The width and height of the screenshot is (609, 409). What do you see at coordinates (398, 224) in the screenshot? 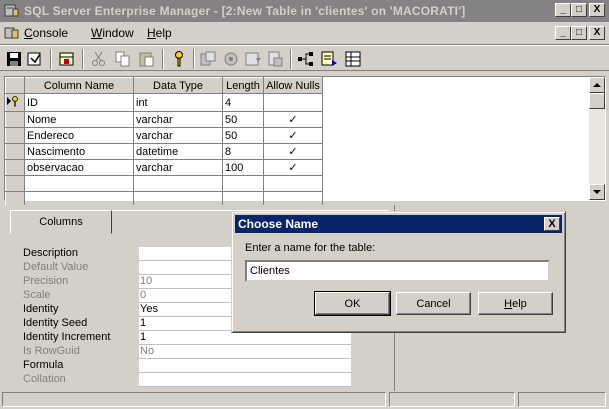
I see `dialog-titlebar: Choose Name X` at bounding box center [398, 224].